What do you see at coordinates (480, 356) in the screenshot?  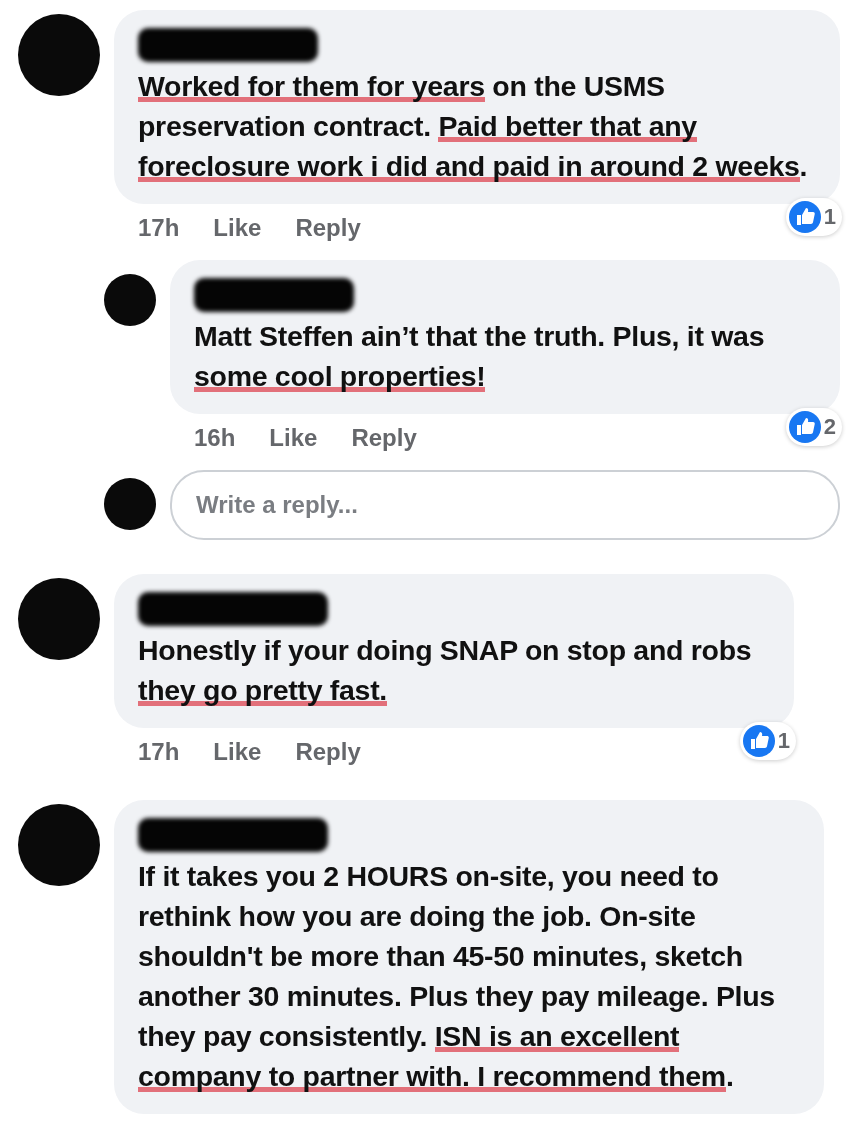 I see `comment-text: Matt Steffen ain’t that the truth. Plus, it was some cool properties!` at bounding box center [480, 356].